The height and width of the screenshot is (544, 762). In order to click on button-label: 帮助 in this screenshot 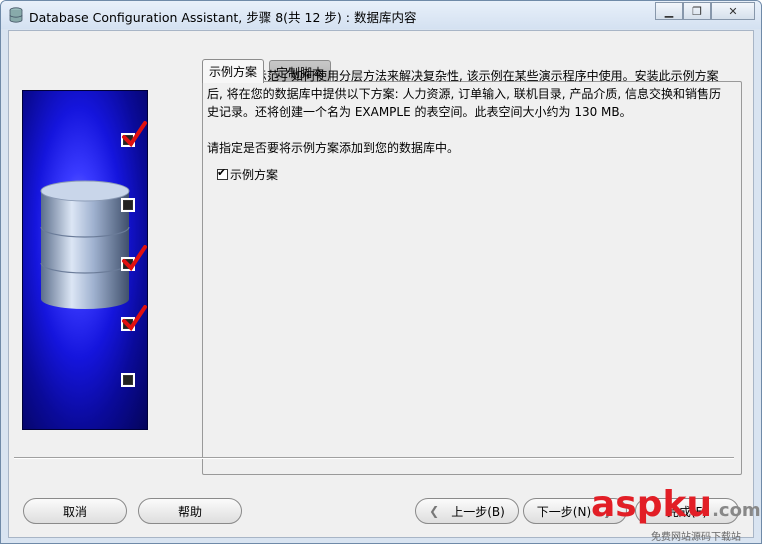, I will do `click(189, 511)`.